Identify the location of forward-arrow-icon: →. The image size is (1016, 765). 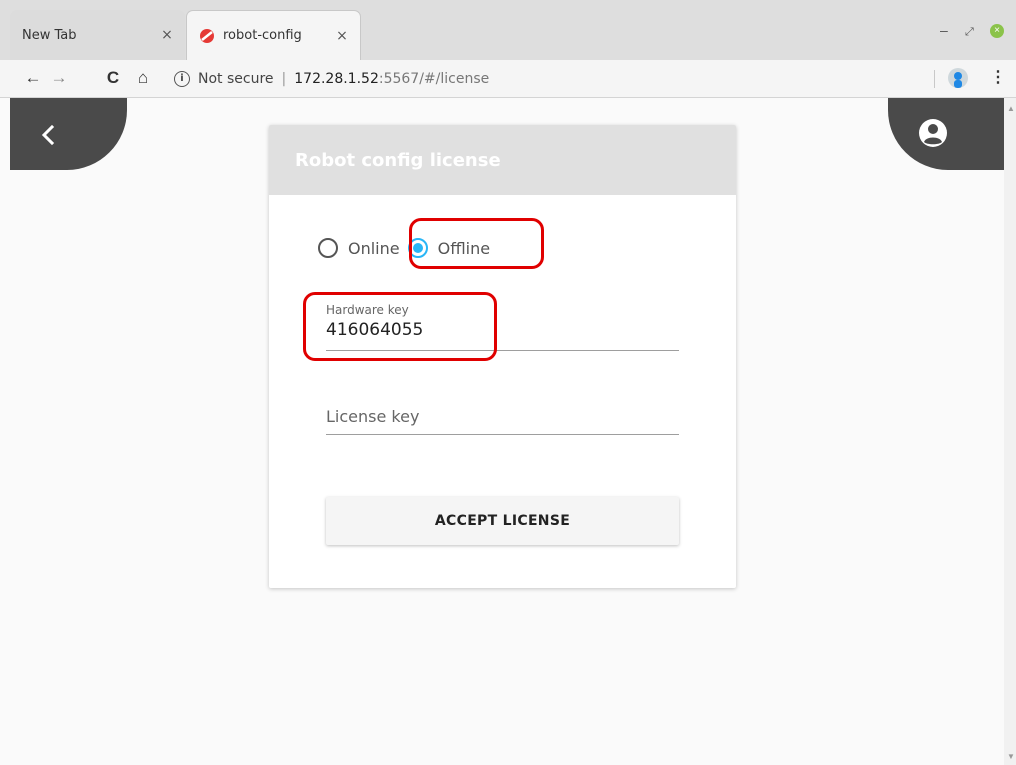
(59, 78).